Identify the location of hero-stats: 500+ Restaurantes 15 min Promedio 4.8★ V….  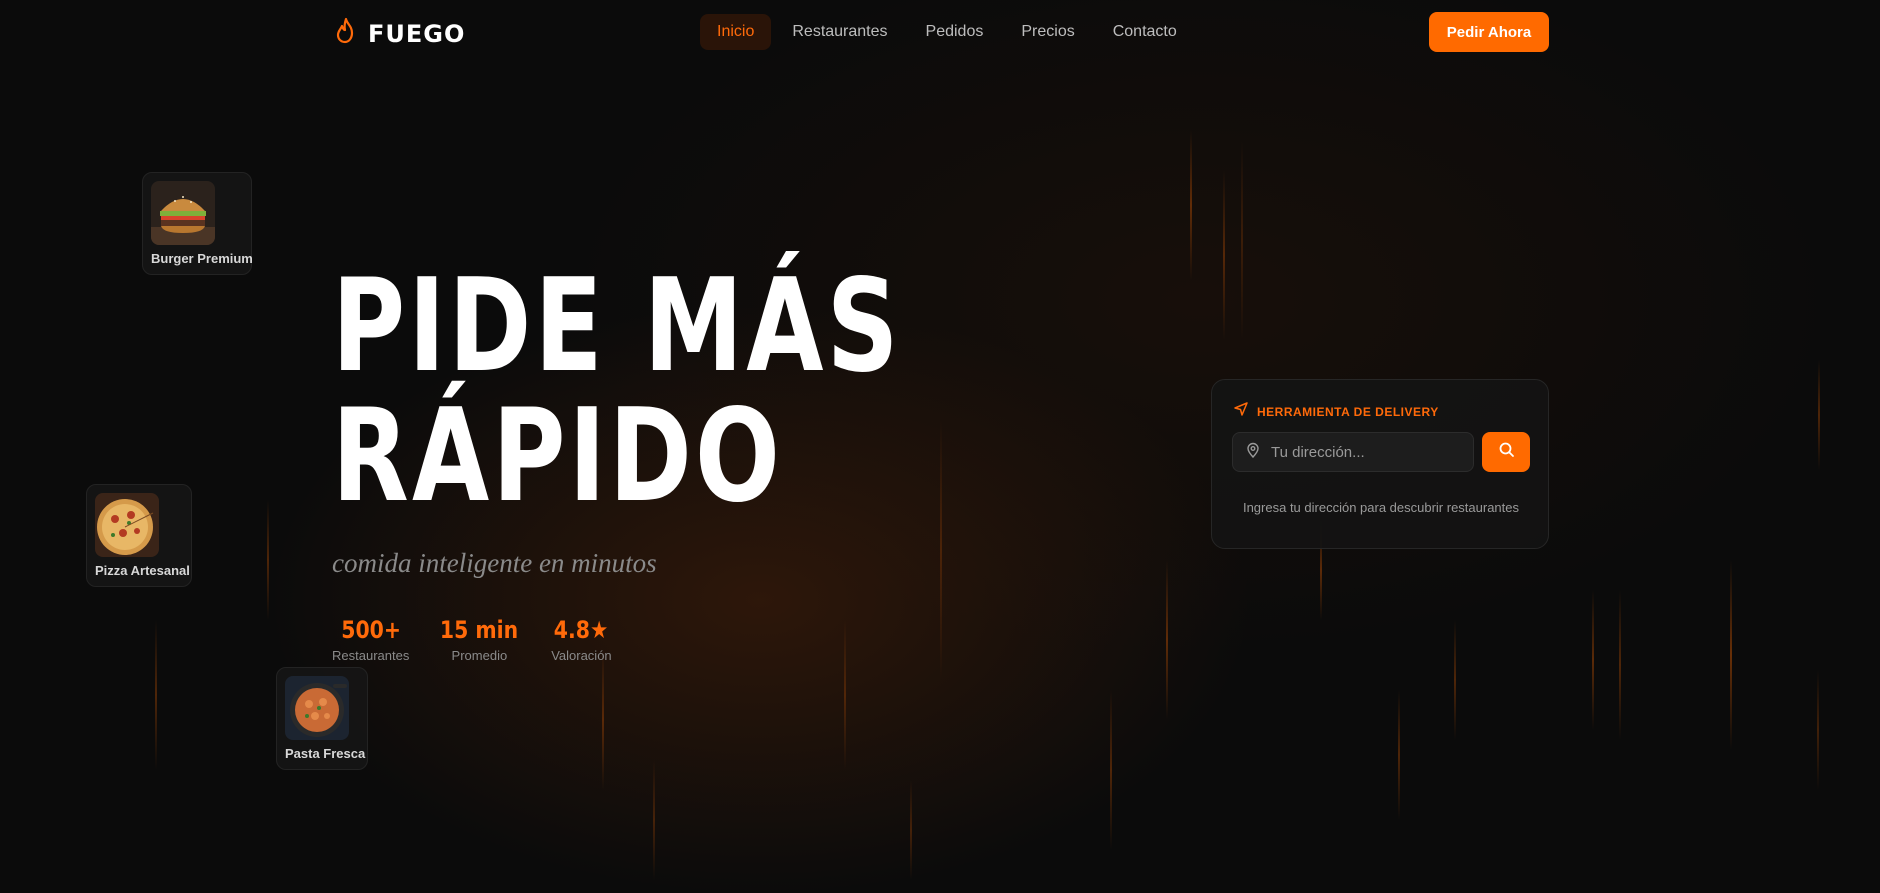
(472, 639).